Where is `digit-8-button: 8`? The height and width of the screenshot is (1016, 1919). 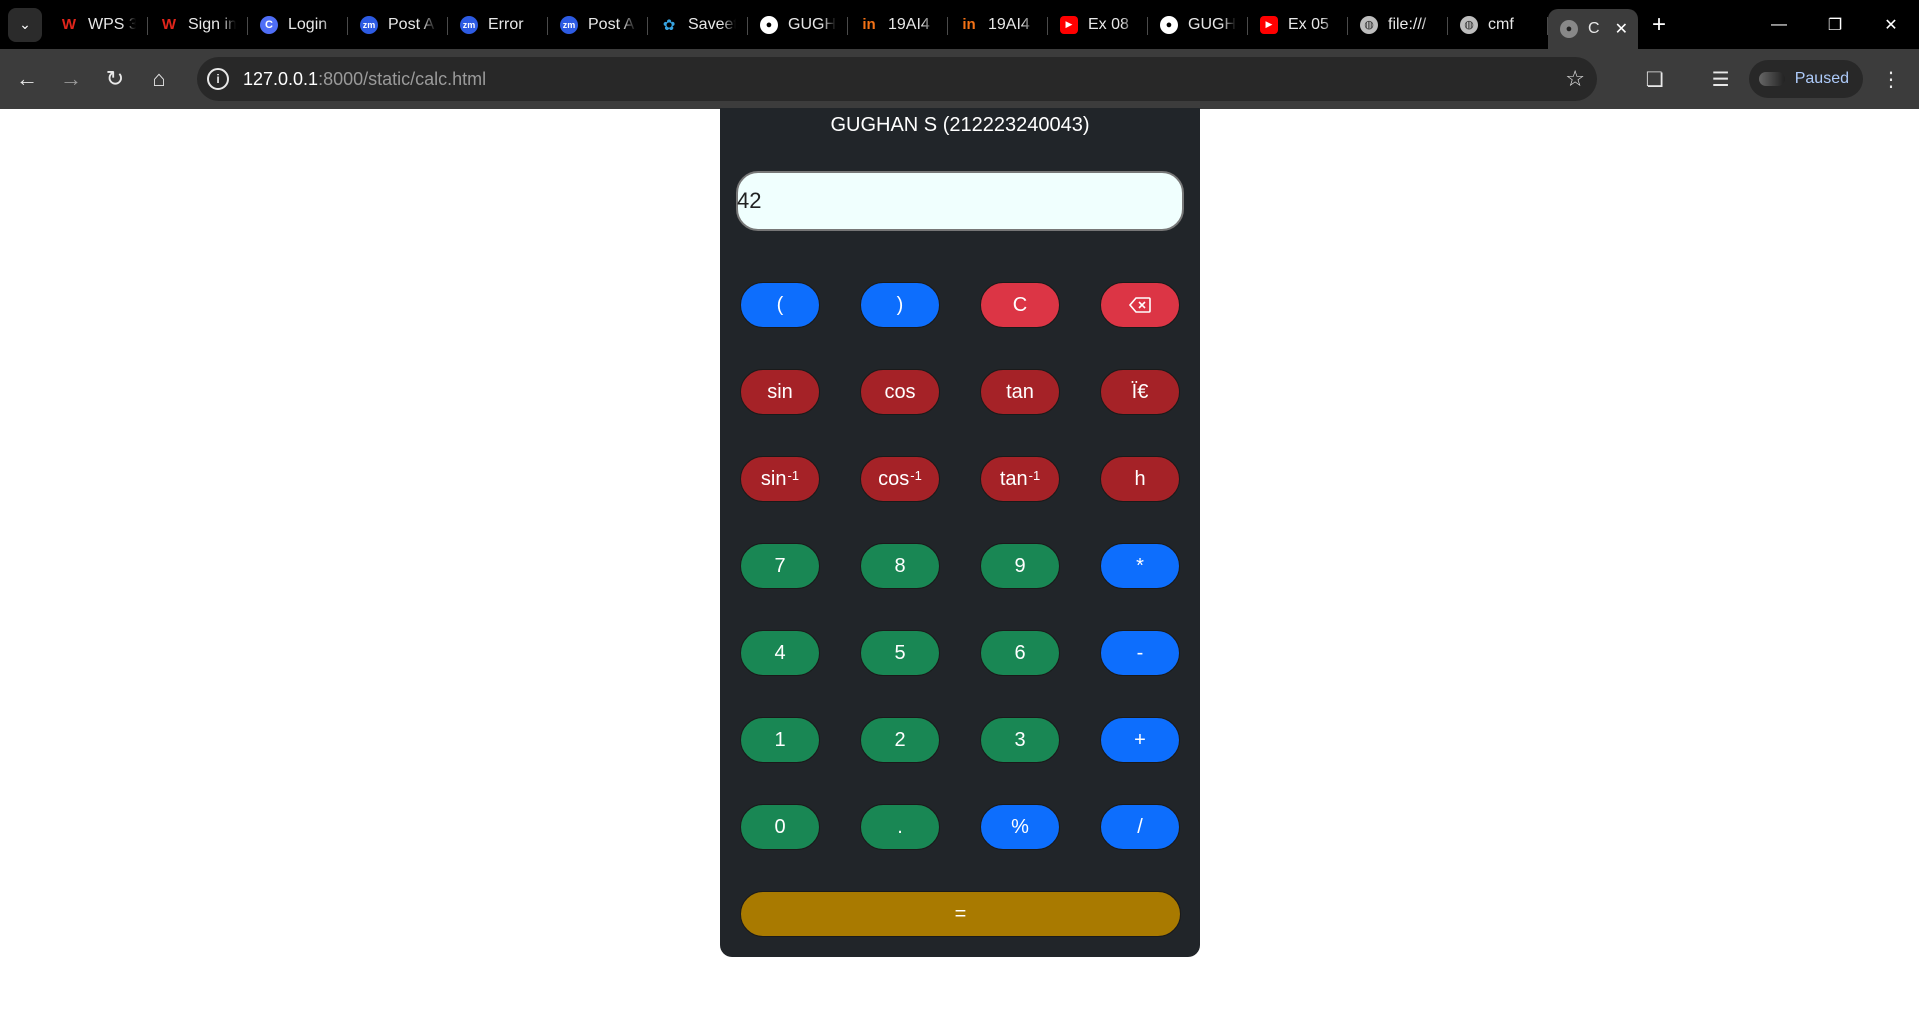 digit-8-button: 8 is located at coordinates (900, 566).